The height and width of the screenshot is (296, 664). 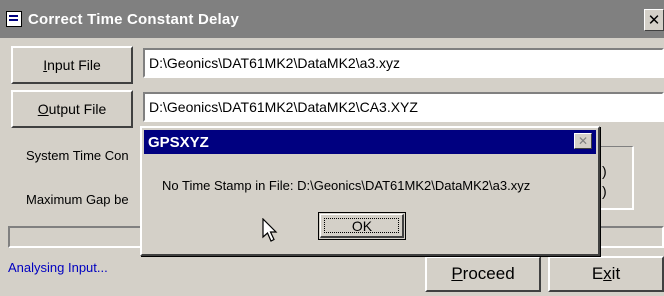 I want to click on output-file-field: D:\Geonics\DAT61MK2\DataMK2\CA3.XYZ, so click(x=403, y=107).